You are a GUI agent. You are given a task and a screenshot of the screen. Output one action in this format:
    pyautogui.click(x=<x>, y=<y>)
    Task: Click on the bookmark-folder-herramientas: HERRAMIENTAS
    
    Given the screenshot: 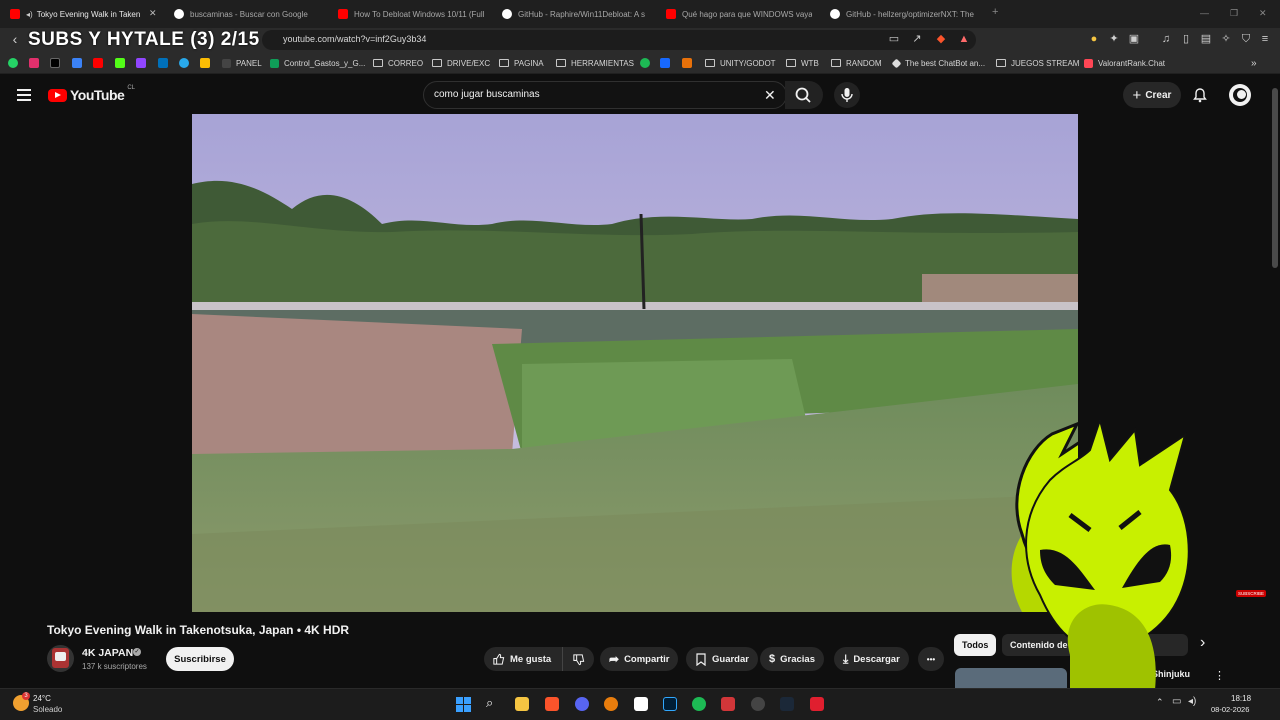 What is the action you would take?
    pyautogui.click(x=595, y=63)
    